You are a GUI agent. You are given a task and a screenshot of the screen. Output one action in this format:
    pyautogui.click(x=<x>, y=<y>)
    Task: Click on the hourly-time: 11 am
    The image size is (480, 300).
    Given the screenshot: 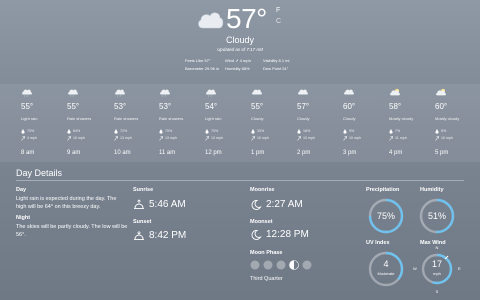 What is the action you would take?
    pyautogui.click(x=167, y=153)
    